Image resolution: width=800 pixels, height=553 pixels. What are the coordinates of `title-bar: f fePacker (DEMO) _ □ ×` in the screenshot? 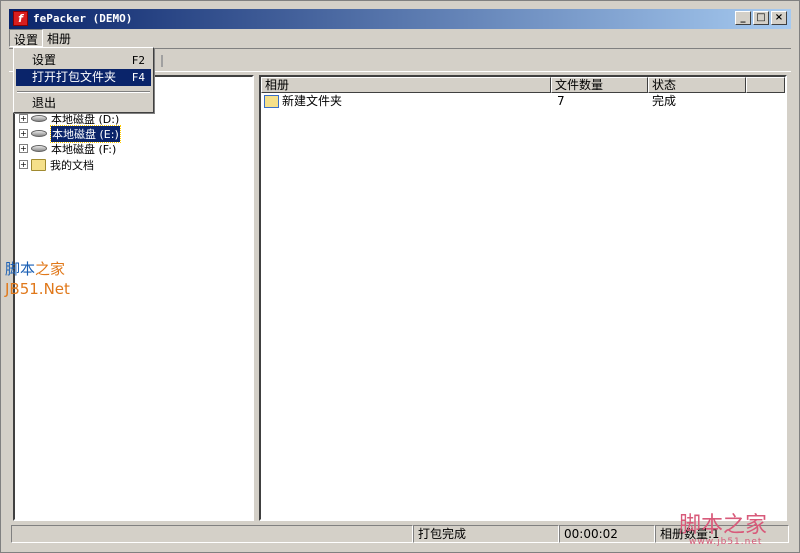 It's located at (400, 19).